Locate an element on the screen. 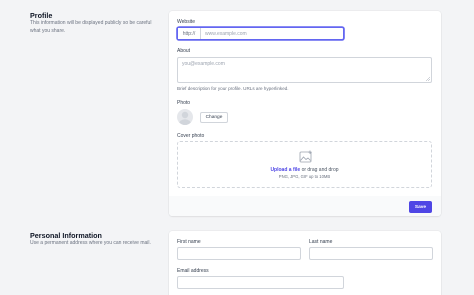  profile-section-title: Profile is located at coordinates (41, 15).